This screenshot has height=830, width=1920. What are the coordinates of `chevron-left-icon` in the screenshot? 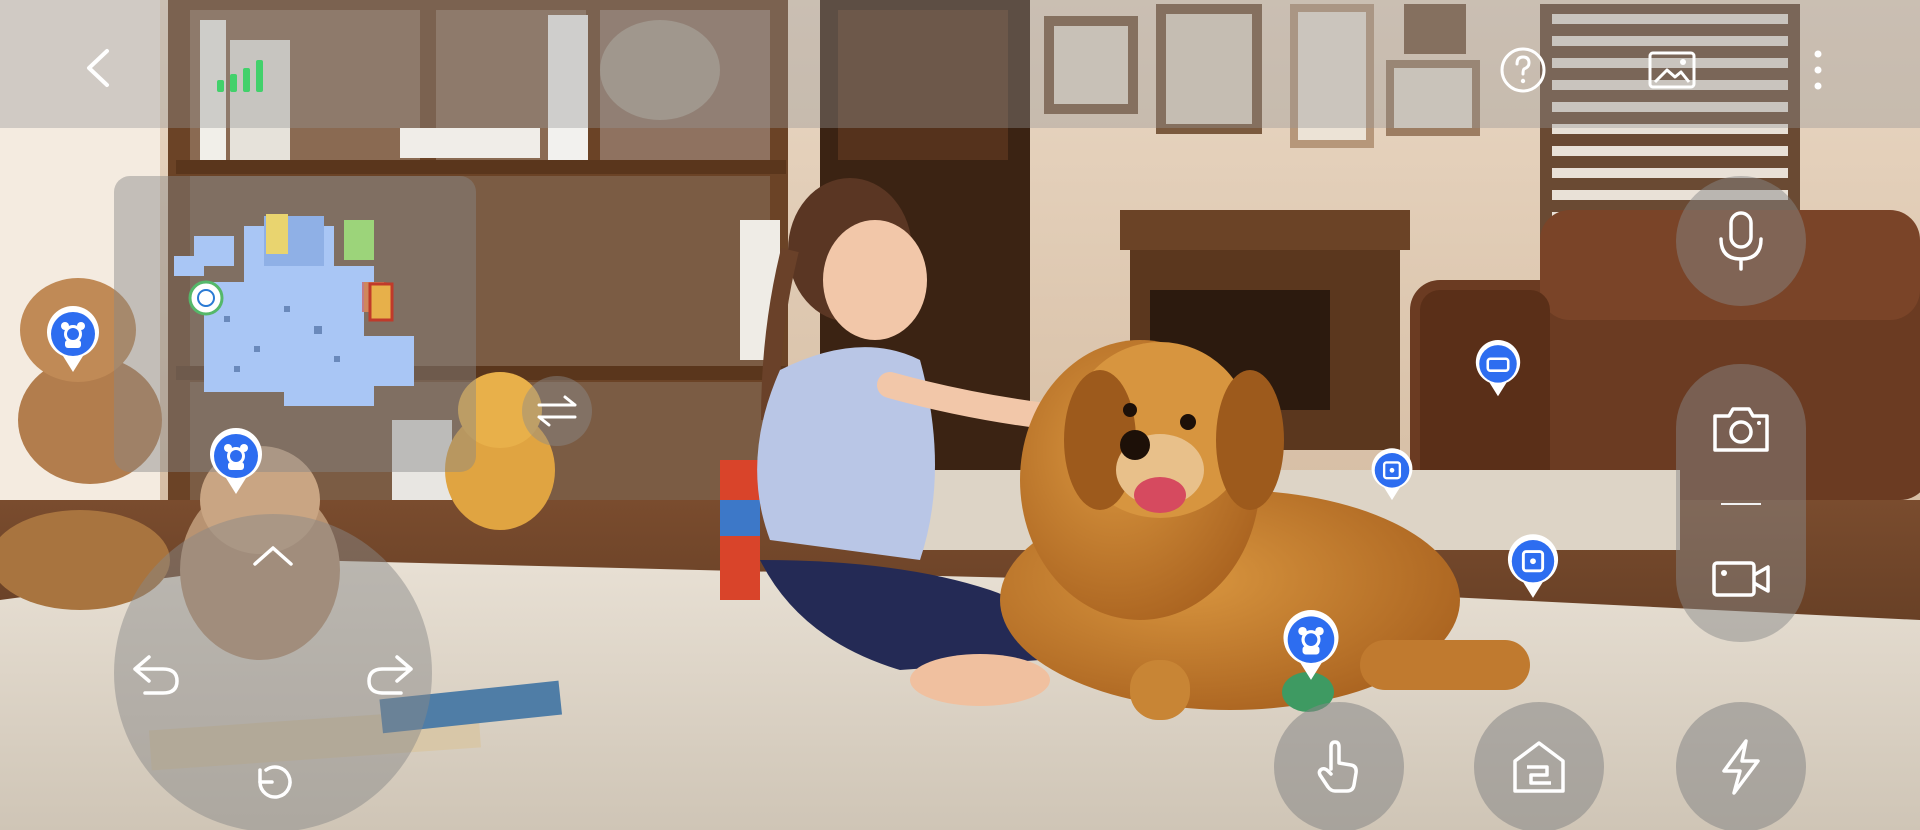 It's located at (98, 68).